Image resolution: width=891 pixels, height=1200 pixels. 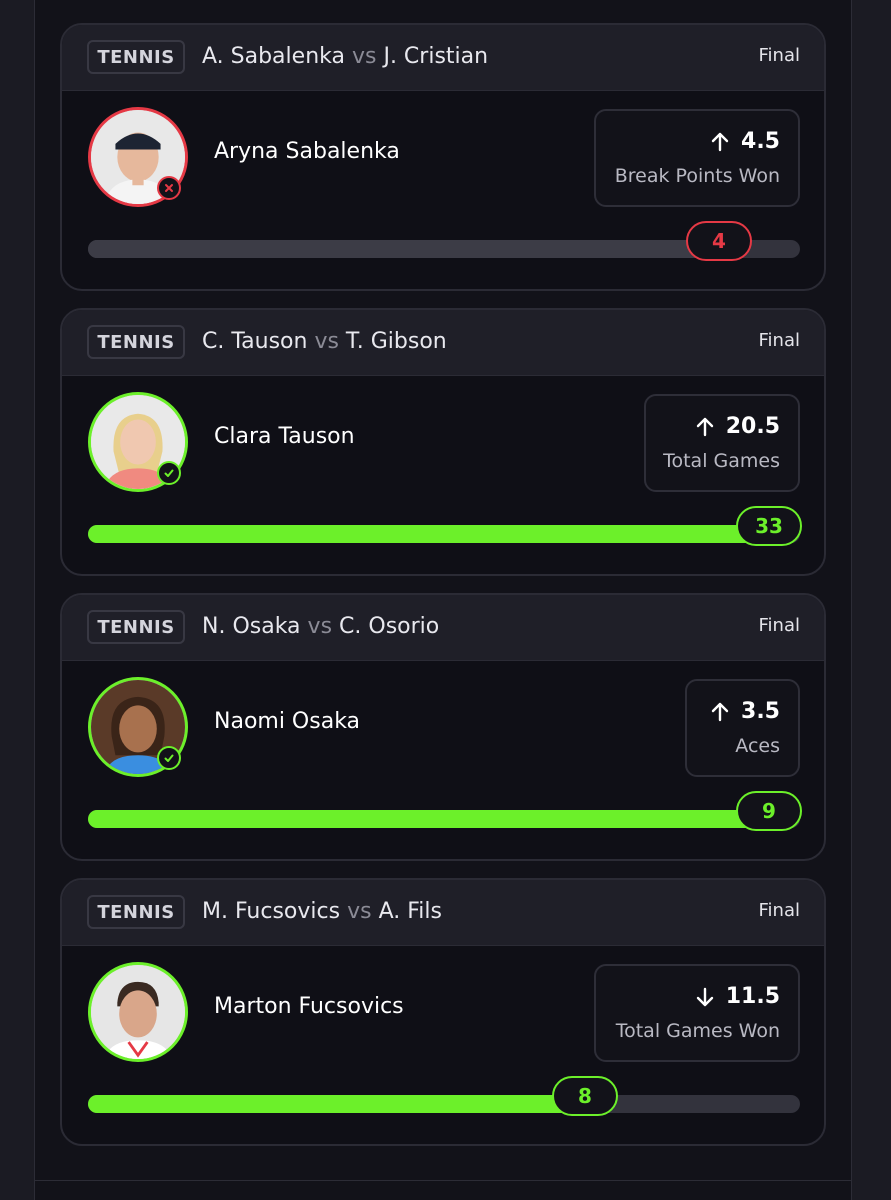 I want to click on matchup: M. Fucsovics vs A. Fils, so click(x=322, y=912).